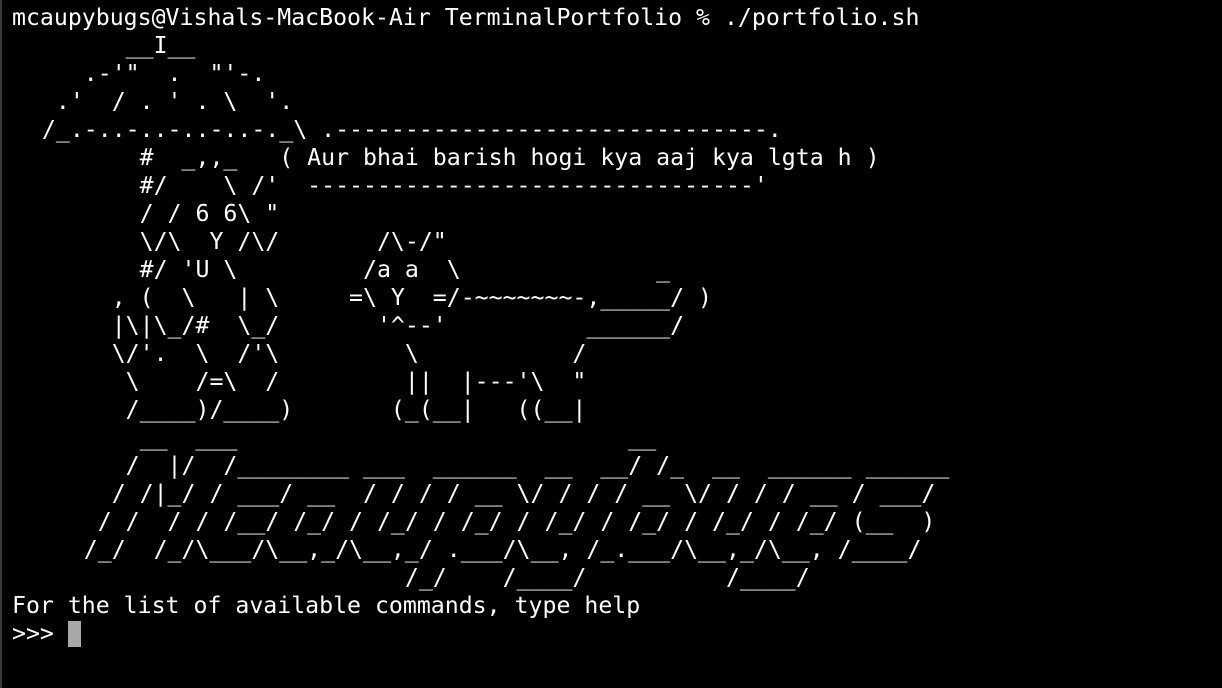 The image size is (1222, 688). I want to click on art-line: \/\ Y /\/ /\-/", so click(230, 241).